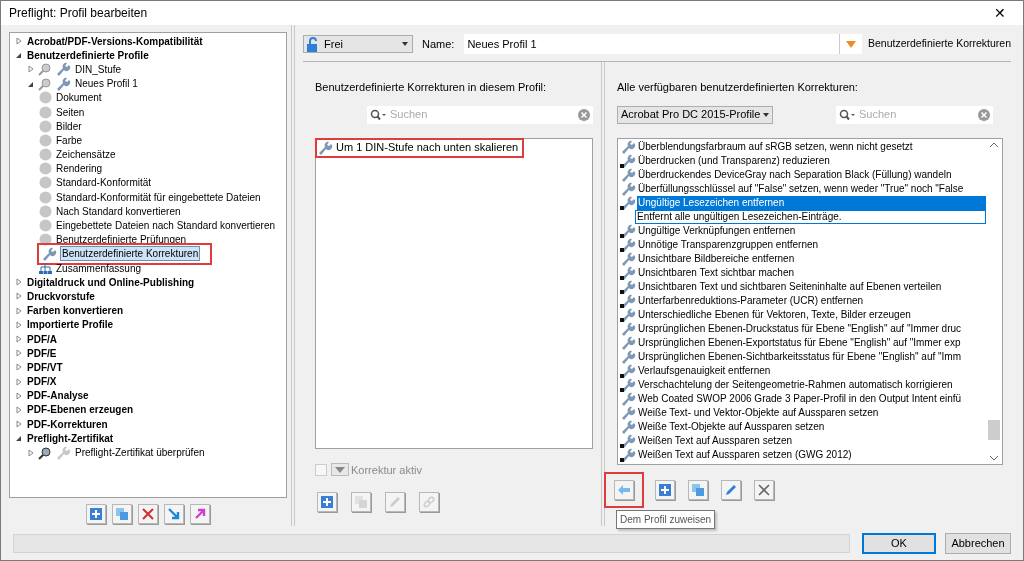 This screenshot has width=1024, height=561. What do you see at coordinates (99, 268) in the screenshot?
I see `tree-item: Zusammenfassung` at bounding box center [99, 268].